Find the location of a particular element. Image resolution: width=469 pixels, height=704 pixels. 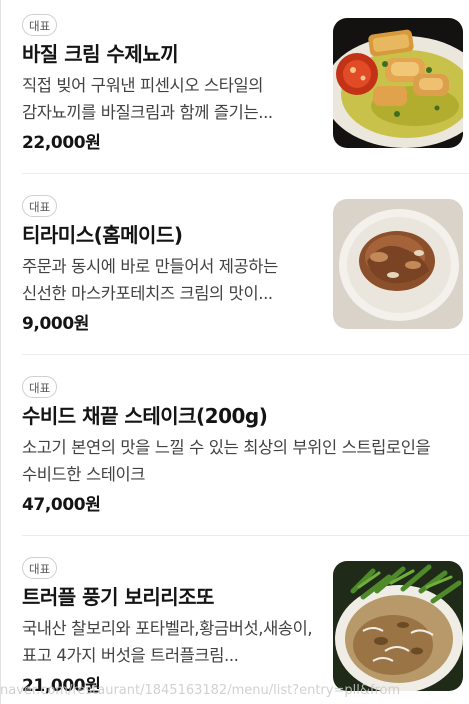

tiramisu-image is located at coordinates (398, 264).